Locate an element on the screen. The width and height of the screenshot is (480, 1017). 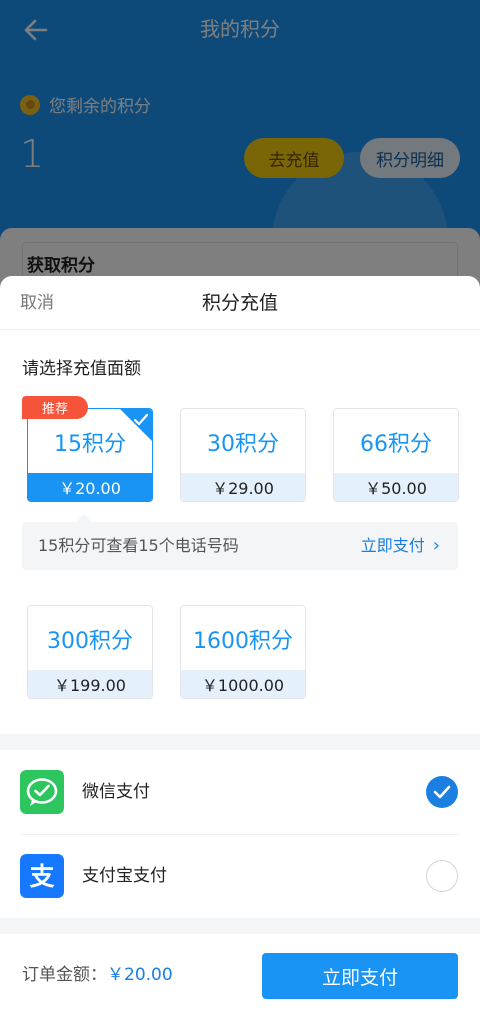
sheet-title: 积分充值 is located at coordinates (239, 303).